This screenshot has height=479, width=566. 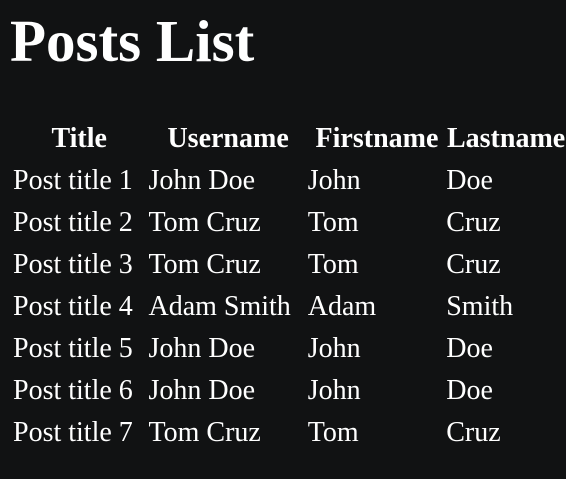 What do you see at coordinates (79, 138) in the screenshot?
I see `column-header-title: Title` at bounding box center [79, 138].